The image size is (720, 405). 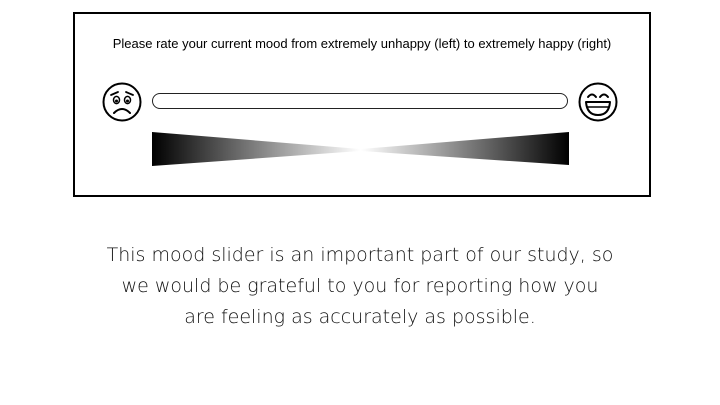 I want to click on study-note-line: are feeling as accurately as possible., so click(x=360, y=317).